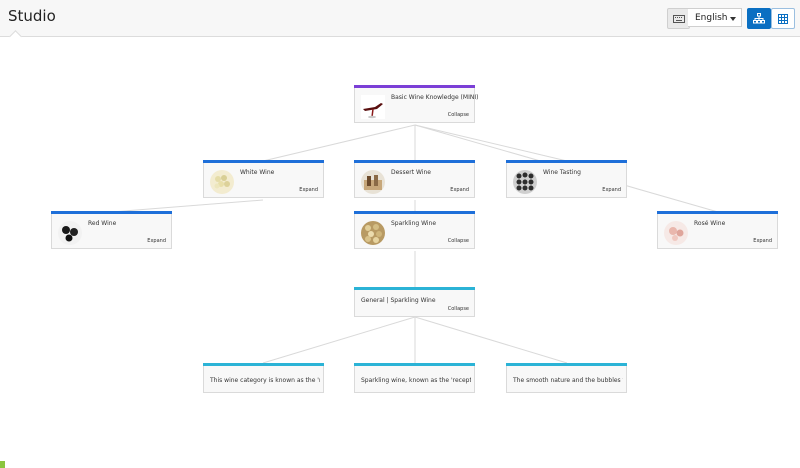 The width and height of the screenshot is (800, 468). I want to click on wine-pour-image, so click(373, 107).